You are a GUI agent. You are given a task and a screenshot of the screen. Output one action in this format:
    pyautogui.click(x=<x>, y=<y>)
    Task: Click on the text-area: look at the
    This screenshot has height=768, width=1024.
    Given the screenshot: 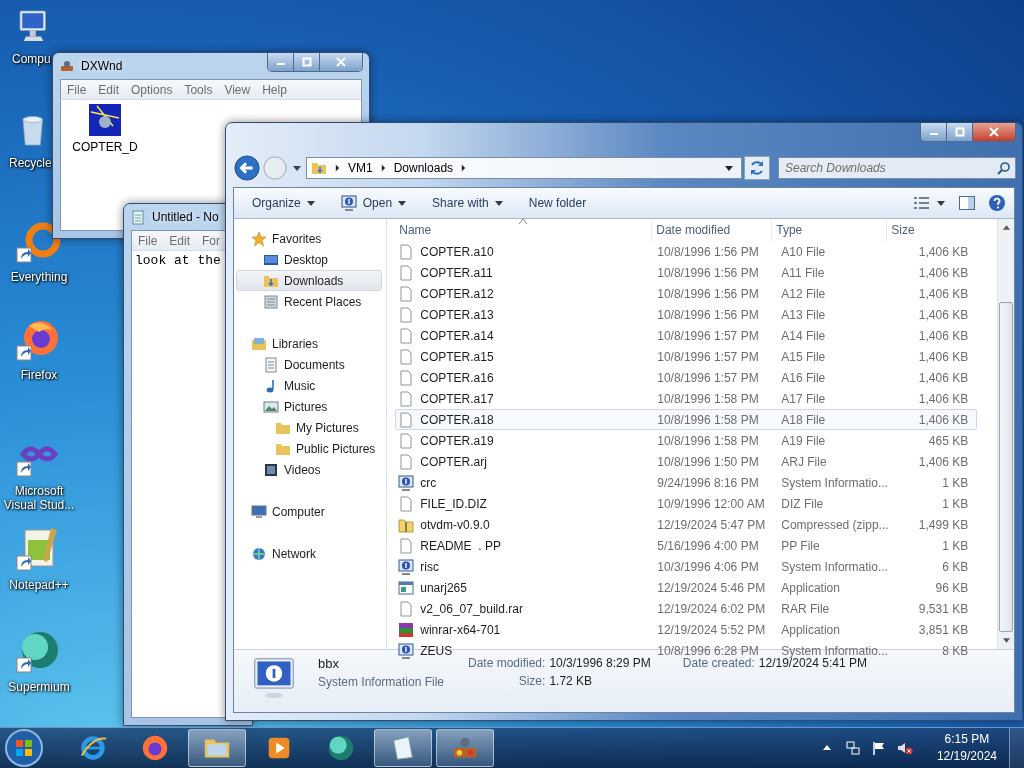 What is the action you would take?
    pyautogui.click(x=178, y=260)
    